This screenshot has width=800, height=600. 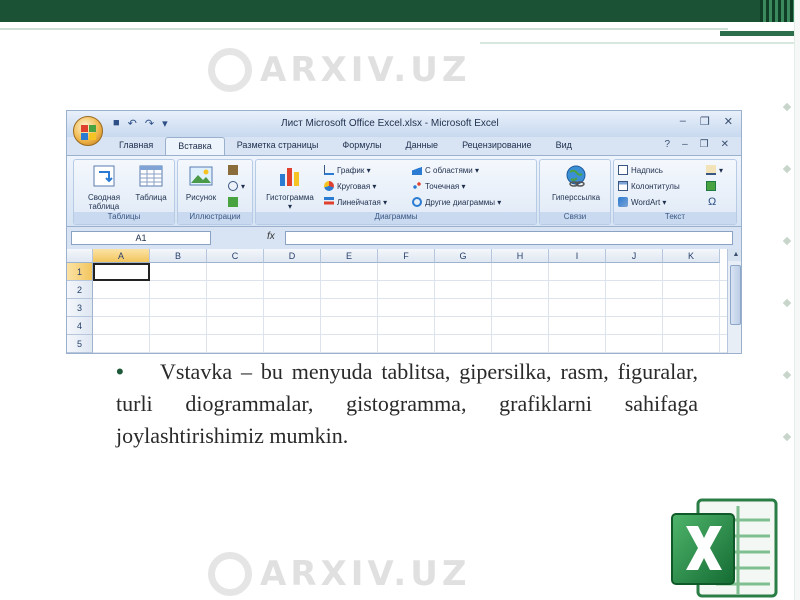 What do you see at coordinates (278, 146) in the screenshot?
I see `tab-page-layout: Разметка страницы` at bounding box center [278, 146].